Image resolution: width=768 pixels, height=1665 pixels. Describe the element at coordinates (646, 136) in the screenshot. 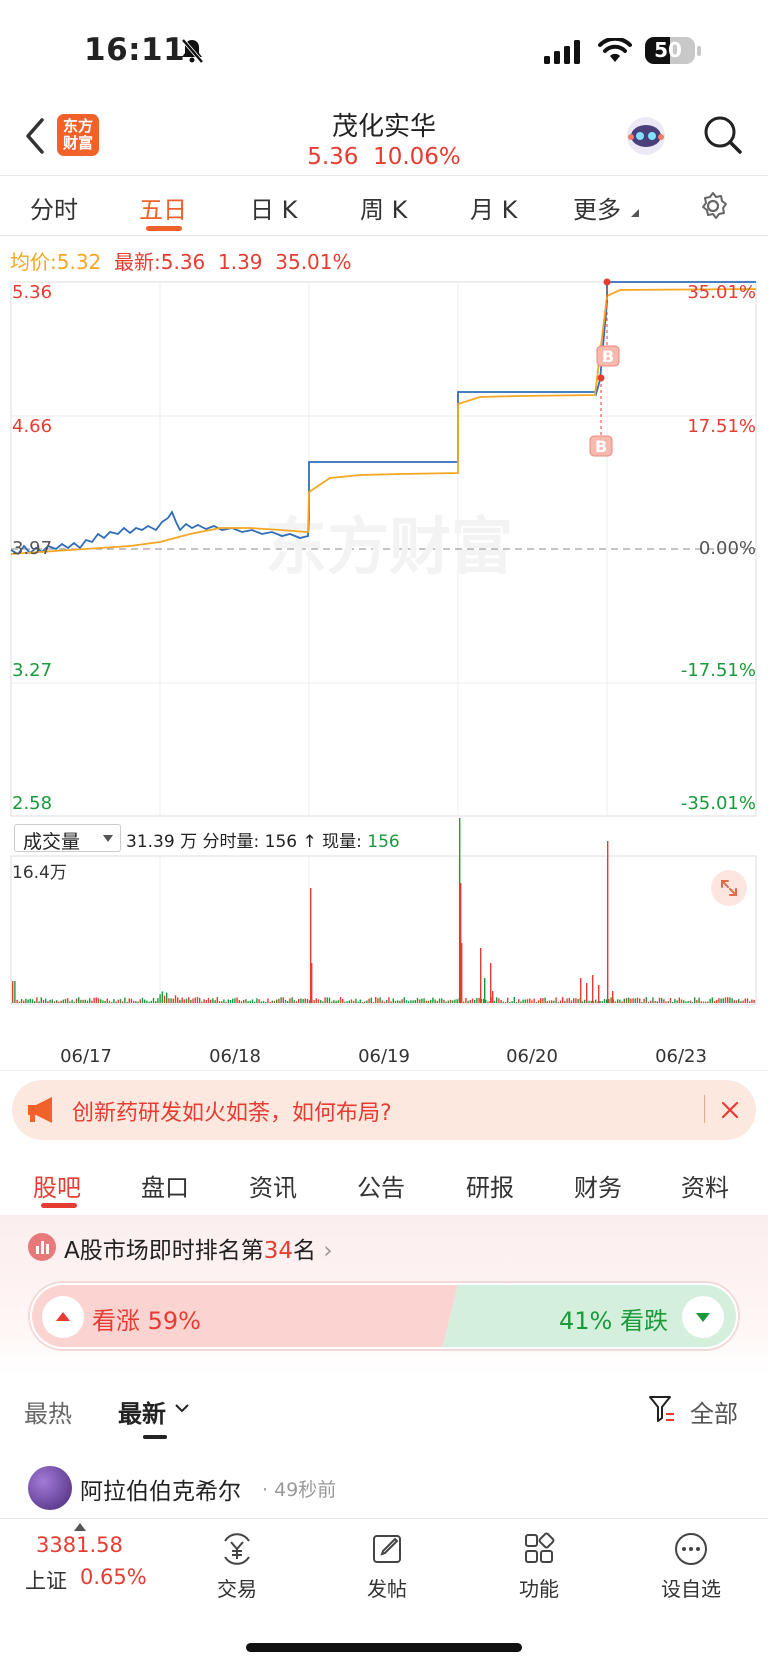

I see `robot-assistant-icon` at that location.